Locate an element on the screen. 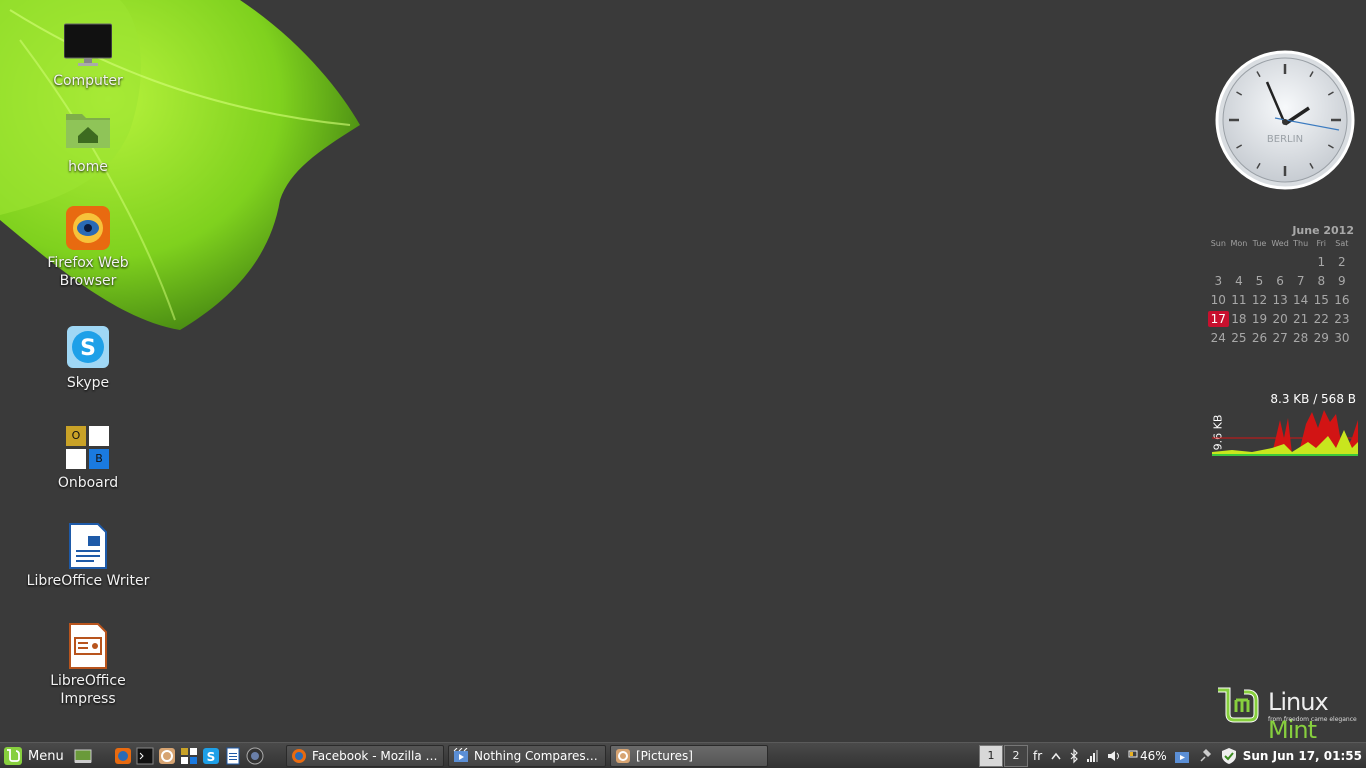 This screenshot has width=1366, height=768. calendar-day: 21 is located at coordinates (1300, 319).